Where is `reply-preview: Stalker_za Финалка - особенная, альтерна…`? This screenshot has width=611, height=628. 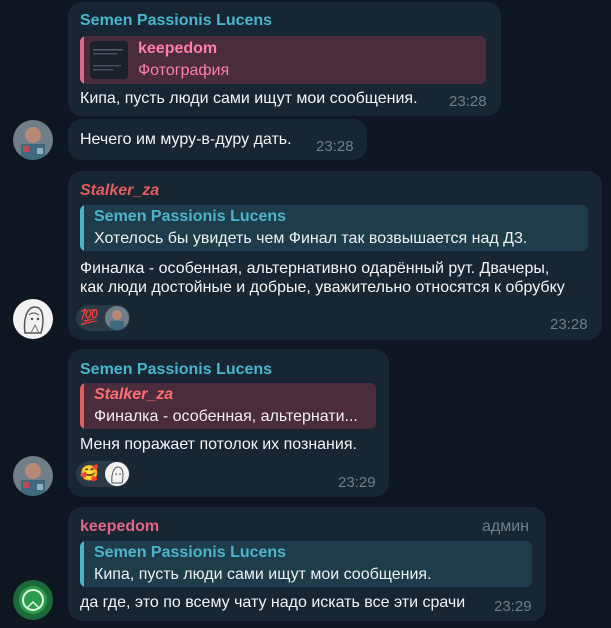
reply-preview: Stalker_za Финалка - особенная, альтерна… is located at coordinates (228, 406).